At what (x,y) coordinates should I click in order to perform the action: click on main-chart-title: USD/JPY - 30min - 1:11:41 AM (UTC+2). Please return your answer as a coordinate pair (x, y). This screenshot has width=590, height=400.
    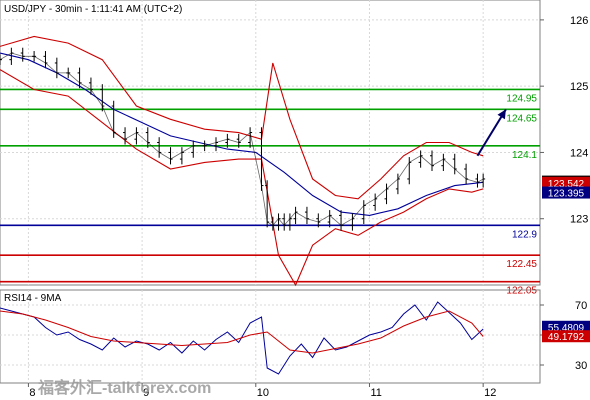
    Looking at the image, I should click on (93, 9).